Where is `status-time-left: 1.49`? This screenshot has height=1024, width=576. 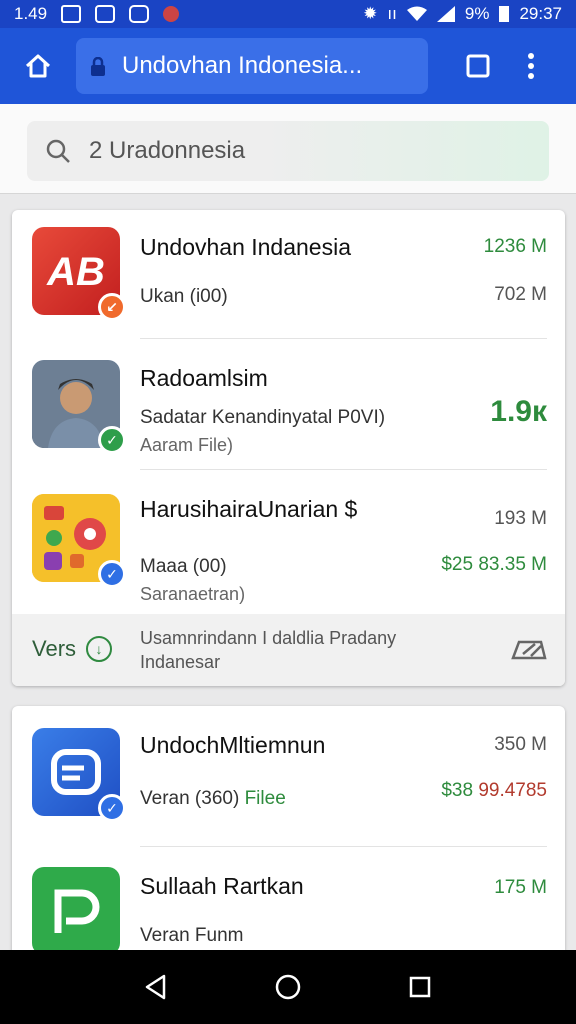 status-time-left: 1.49 is located at coordinates (31, 13).